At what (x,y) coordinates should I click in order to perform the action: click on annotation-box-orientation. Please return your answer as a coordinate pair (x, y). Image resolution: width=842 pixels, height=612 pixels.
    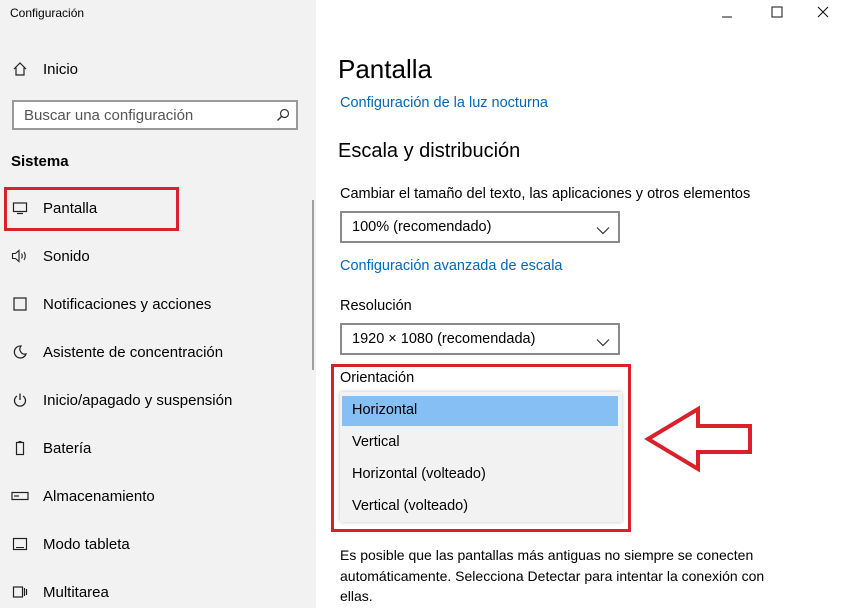
    Looking at the image, I should click on (481, 448).